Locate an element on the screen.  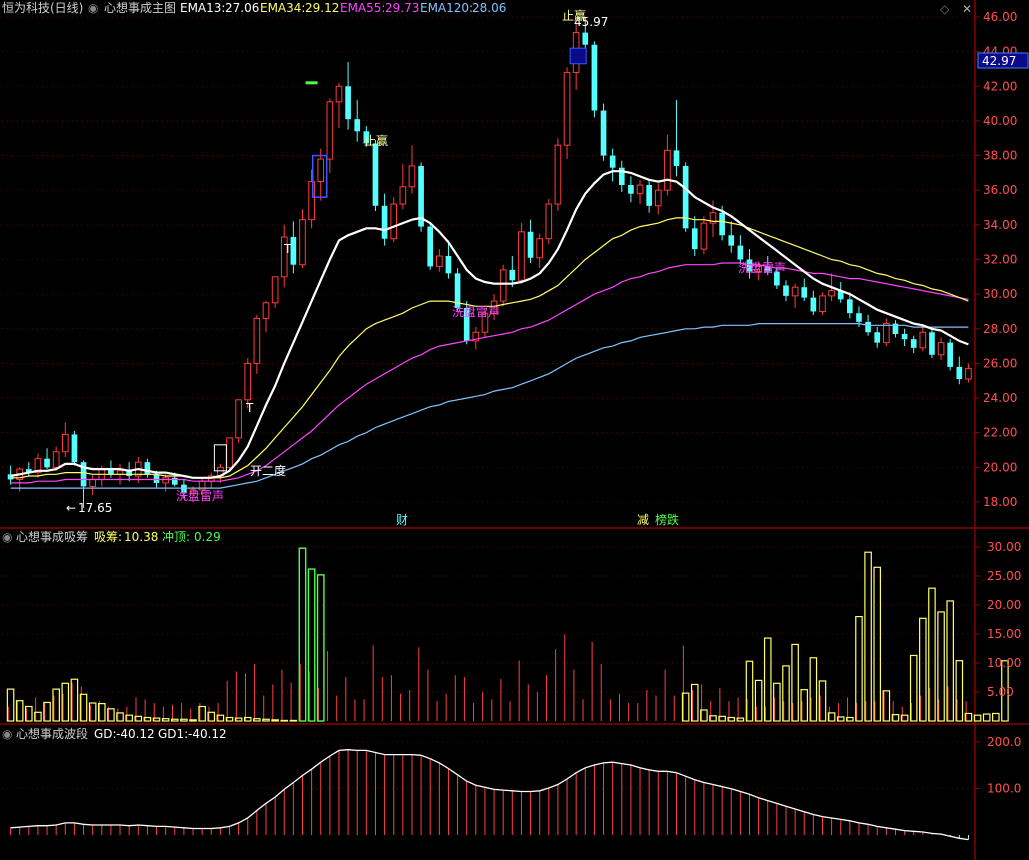
indicator-name: 心想事成主图 is located at coordinates (140, 7).